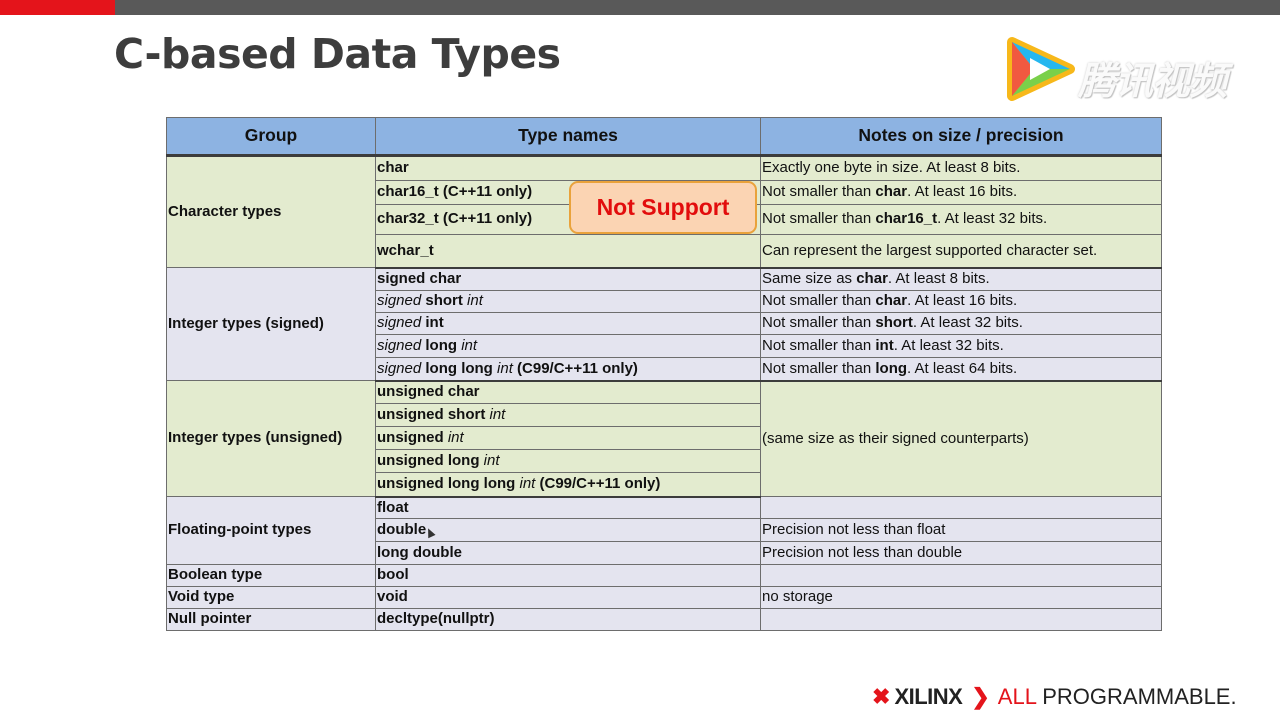  What do you see at coordinates (271, 619) in the screenshot?
I see `group-null-pointer: Null pointer` at bounding box center [271, 619].